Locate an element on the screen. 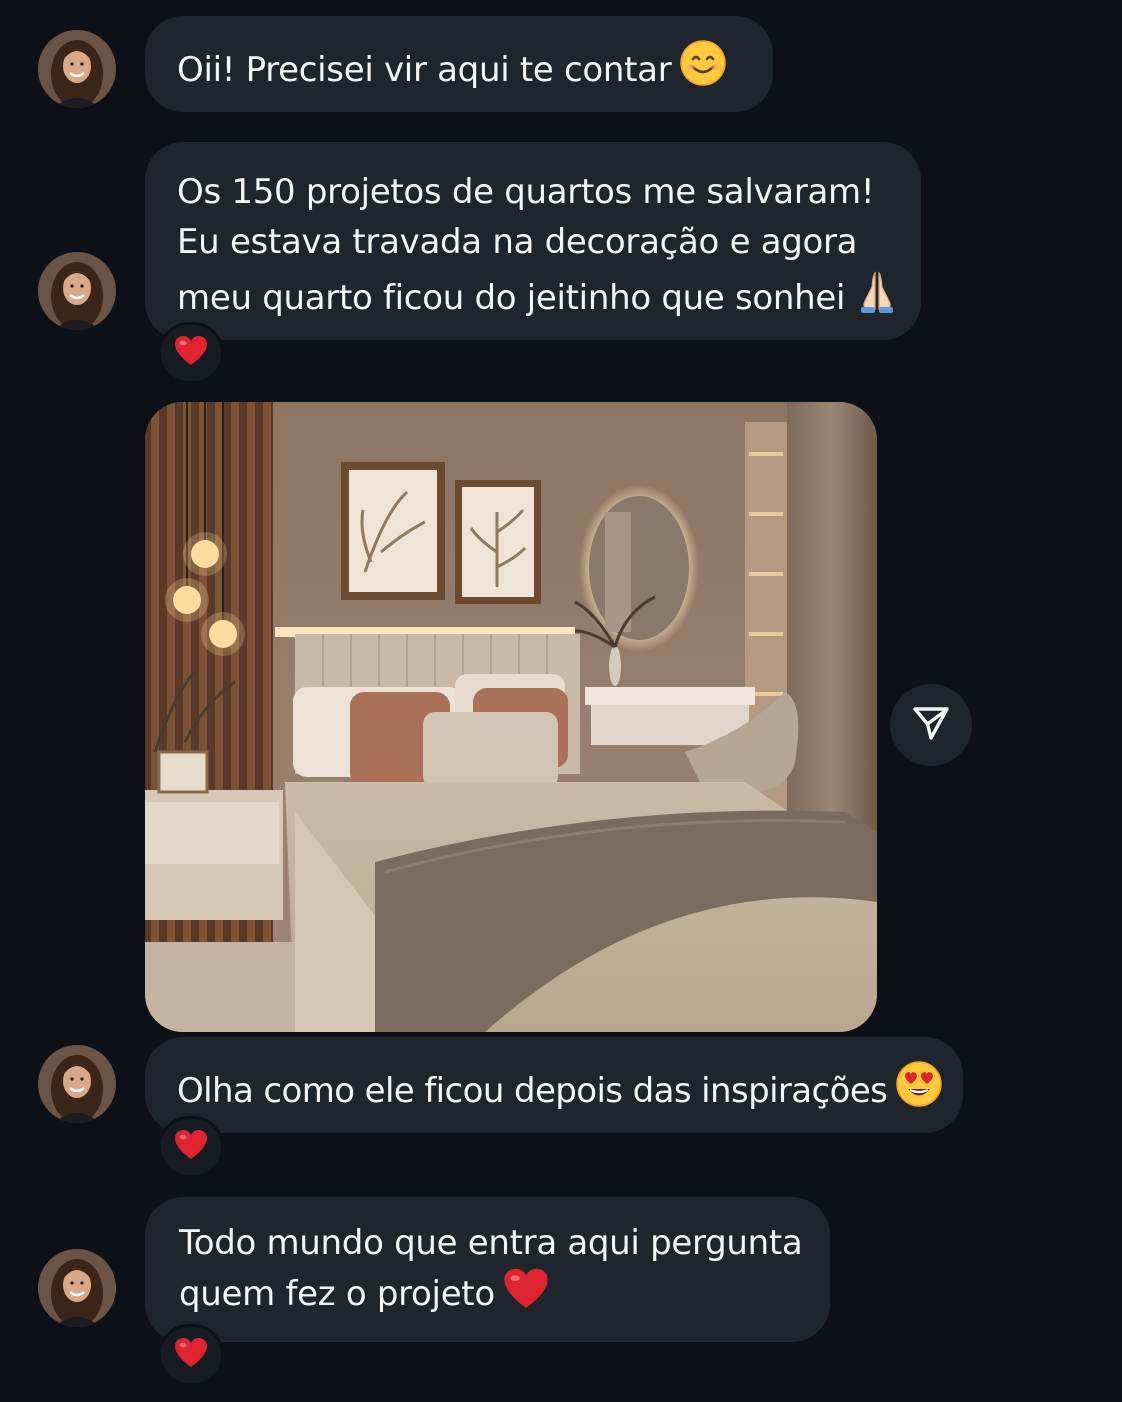  message-text: Eu estava travada na decoração e agora is located at coordinates (517, 242).